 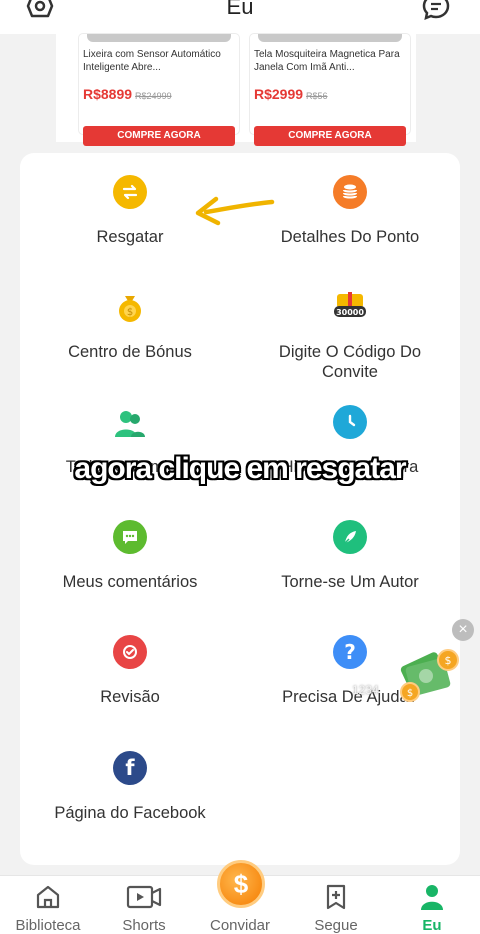 I want to click on price-row: R$2999 R$56, so click(x=330, y=93).